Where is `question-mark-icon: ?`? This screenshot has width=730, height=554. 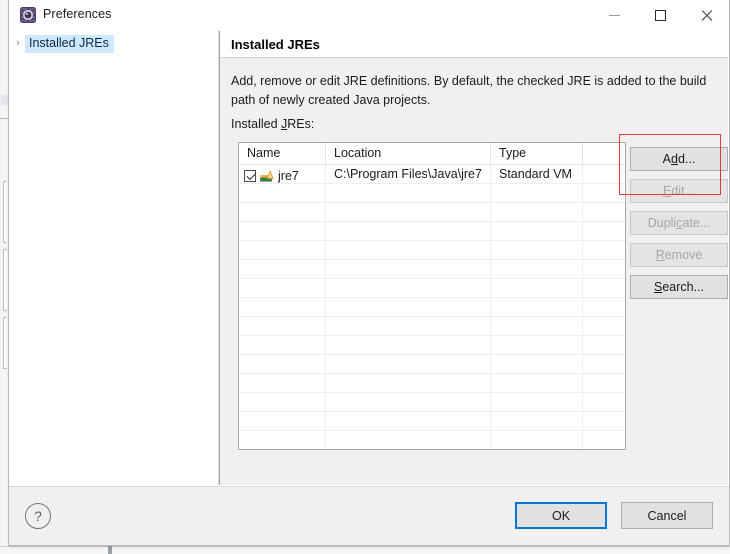
question-mark-icon: ? is located at coordinates (38, 516).